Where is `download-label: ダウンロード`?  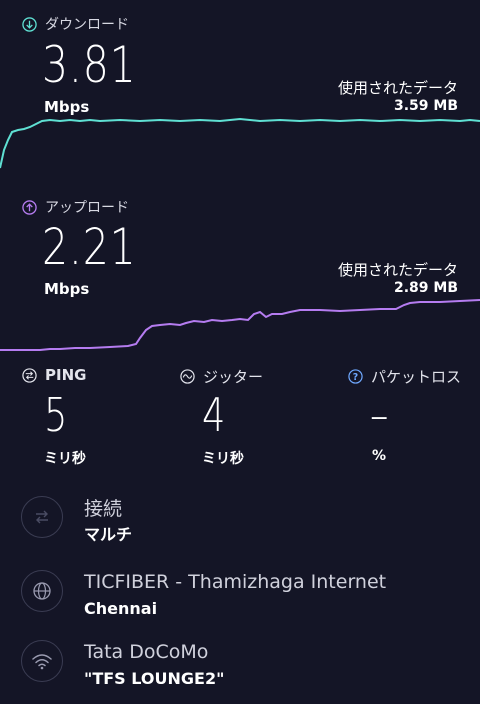
download-label: ダウンロード is located at coordinates (87, 25).